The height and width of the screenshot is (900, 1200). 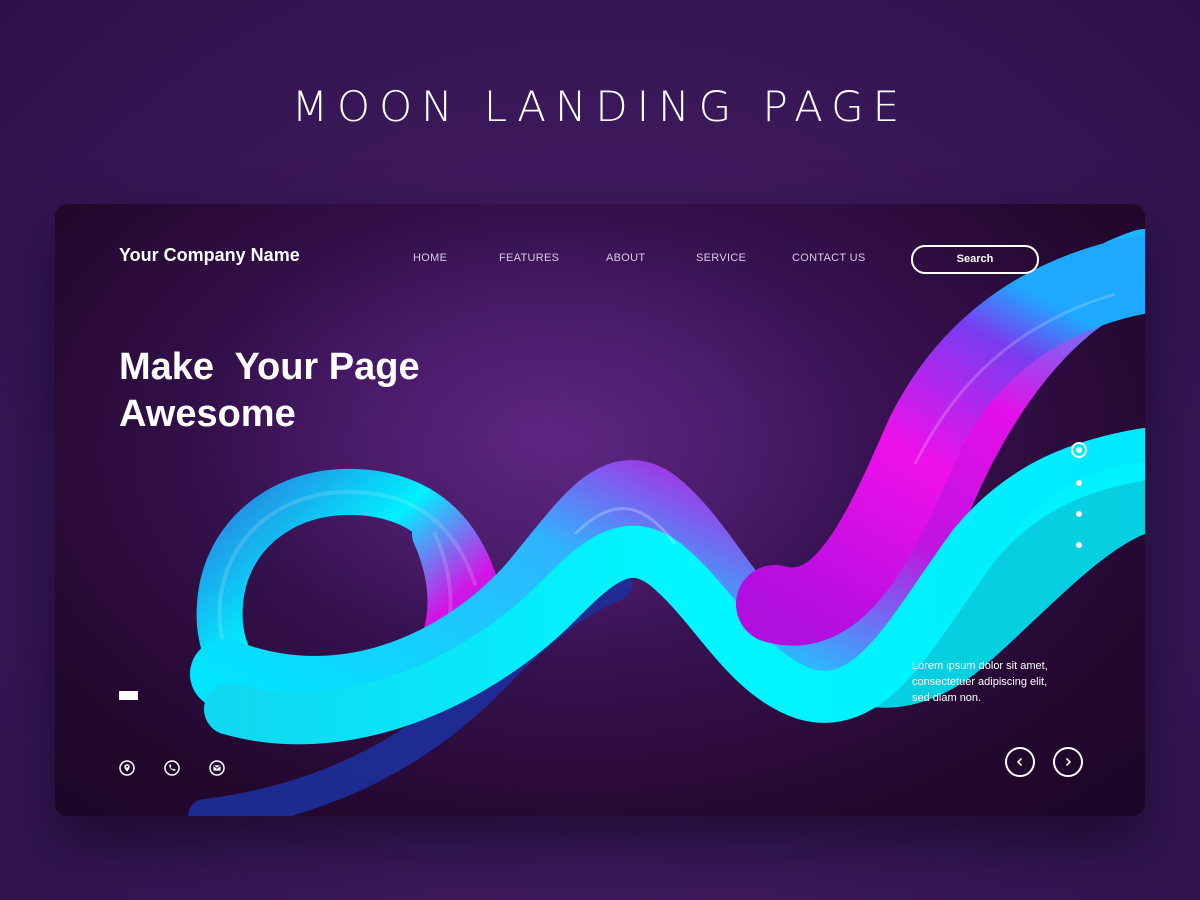 I want to click on phone-icon, so click(x=172, y=768).